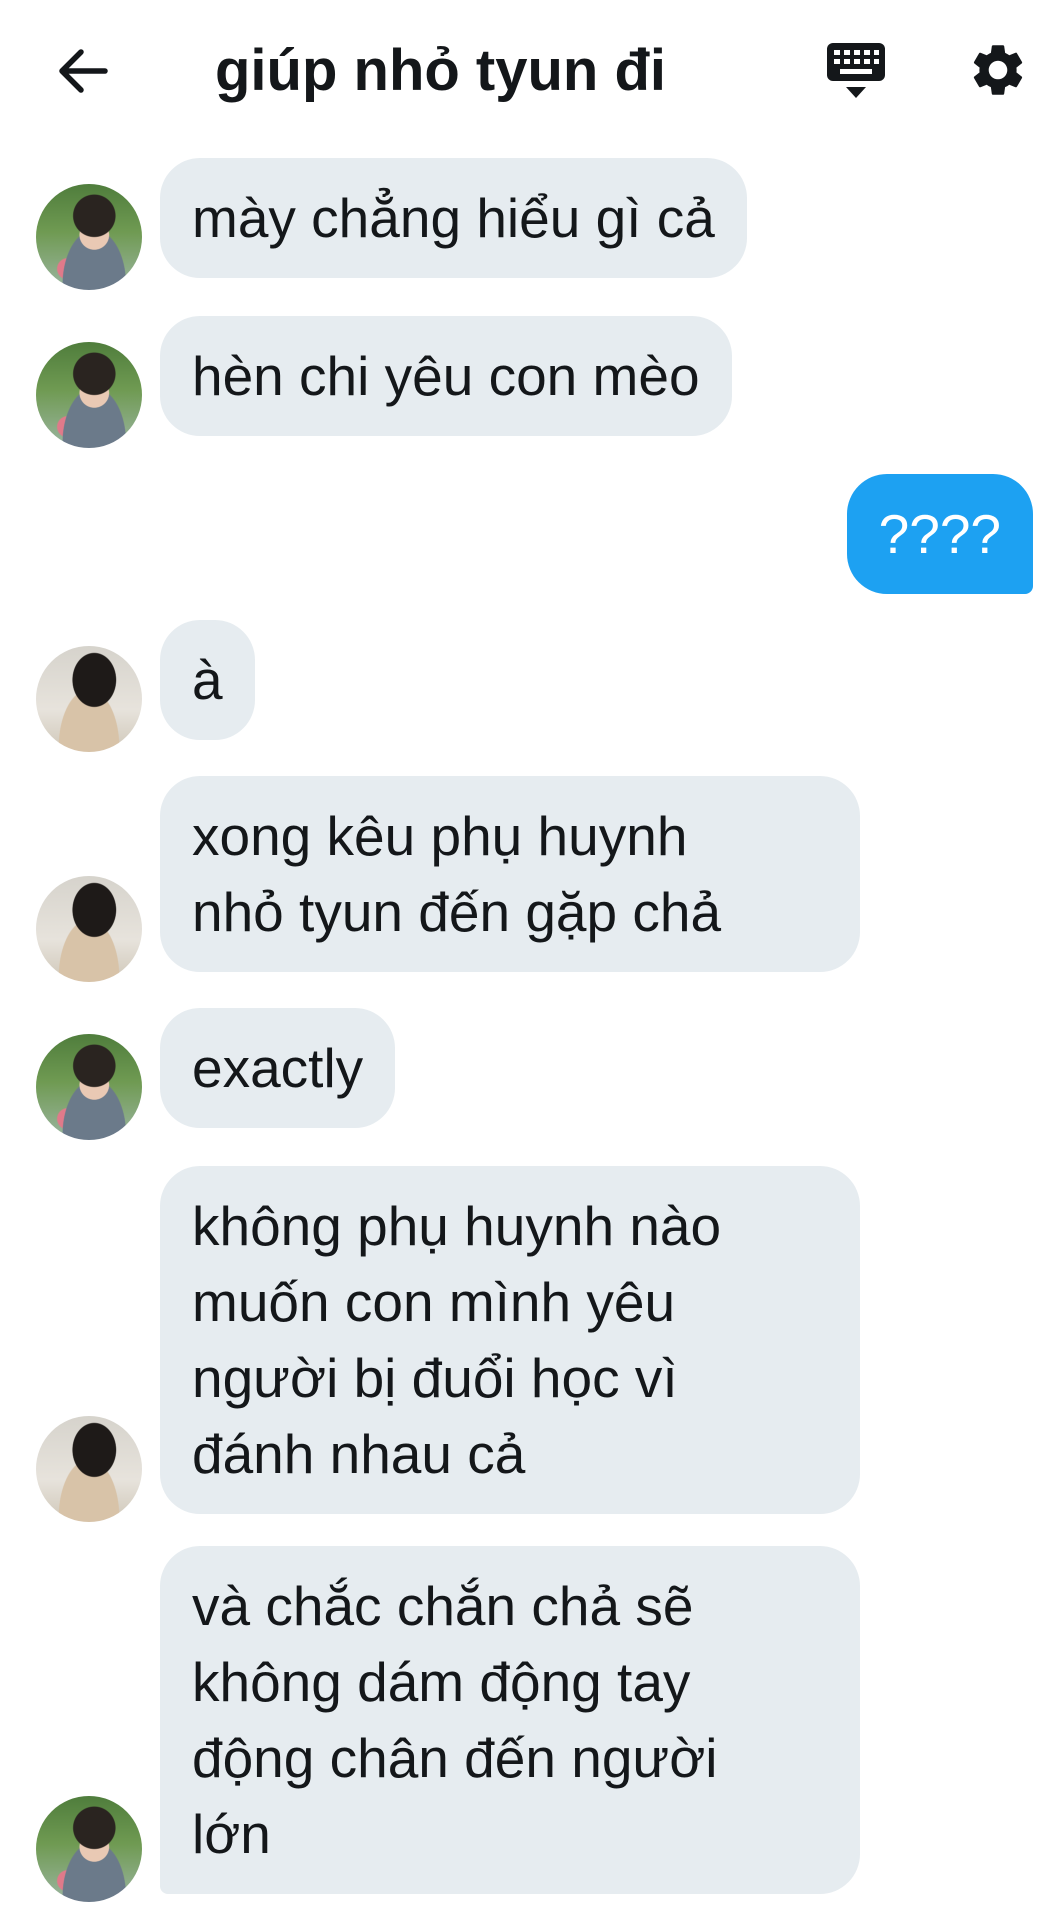 This screenshot has height=1920, width=1049. Describe the element at coordinates (510, 874) in the screenshot. I see `incoming-message-bubble: xong kêu phụ huynh nhỏ tyun đến gặp chả` at that location.